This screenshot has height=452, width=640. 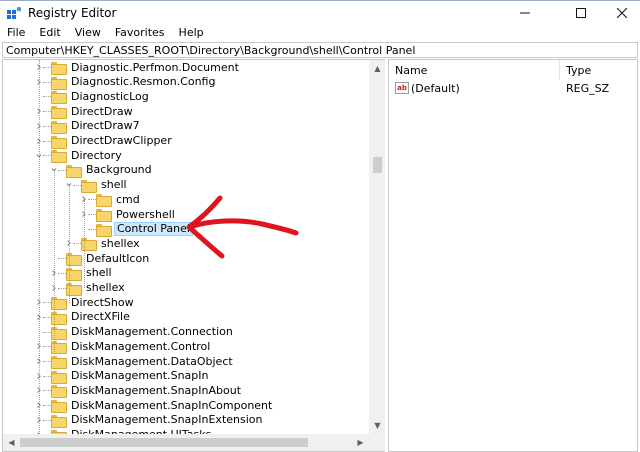 I want to click on maximize-icon, so click(x=581, y=13).